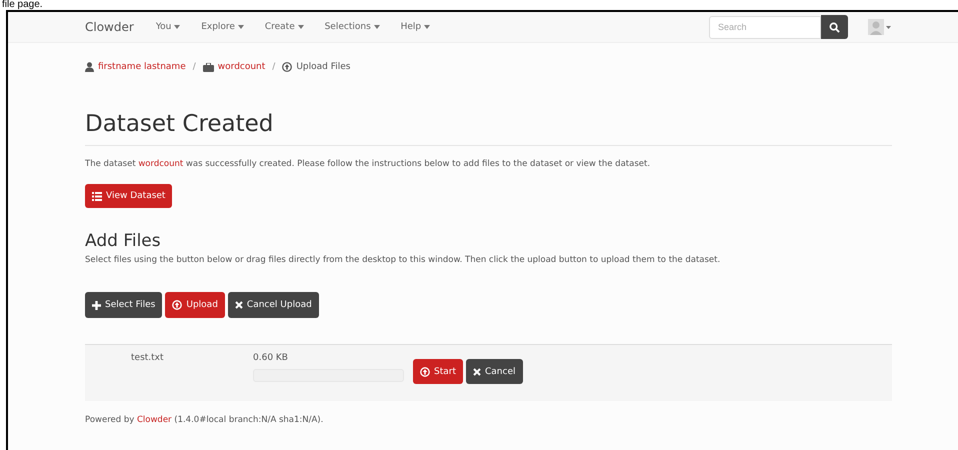  Describe the element at coordinates (403, 260) in the screenshot. I see `section-description: Select files using the button below or drag files directly from the desktop to this window. Then click the upload button to upload them to the dataset.` at that location.